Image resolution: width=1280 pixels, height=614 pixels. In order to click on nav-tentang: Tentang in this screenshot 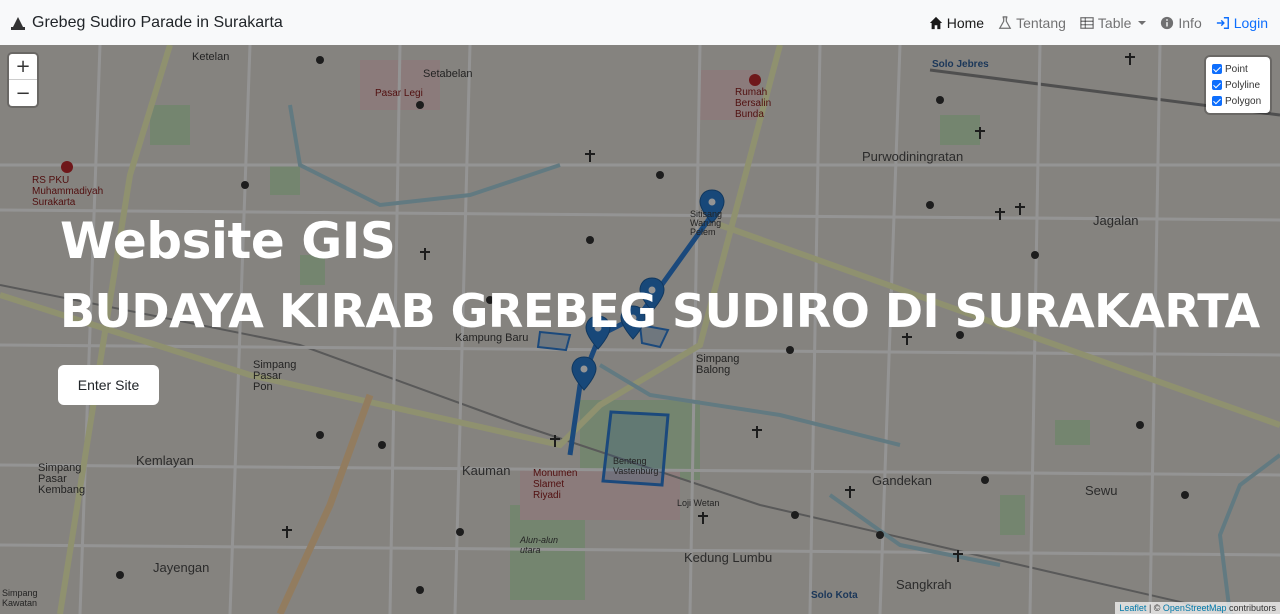, I will do `click(1032, 23)`.